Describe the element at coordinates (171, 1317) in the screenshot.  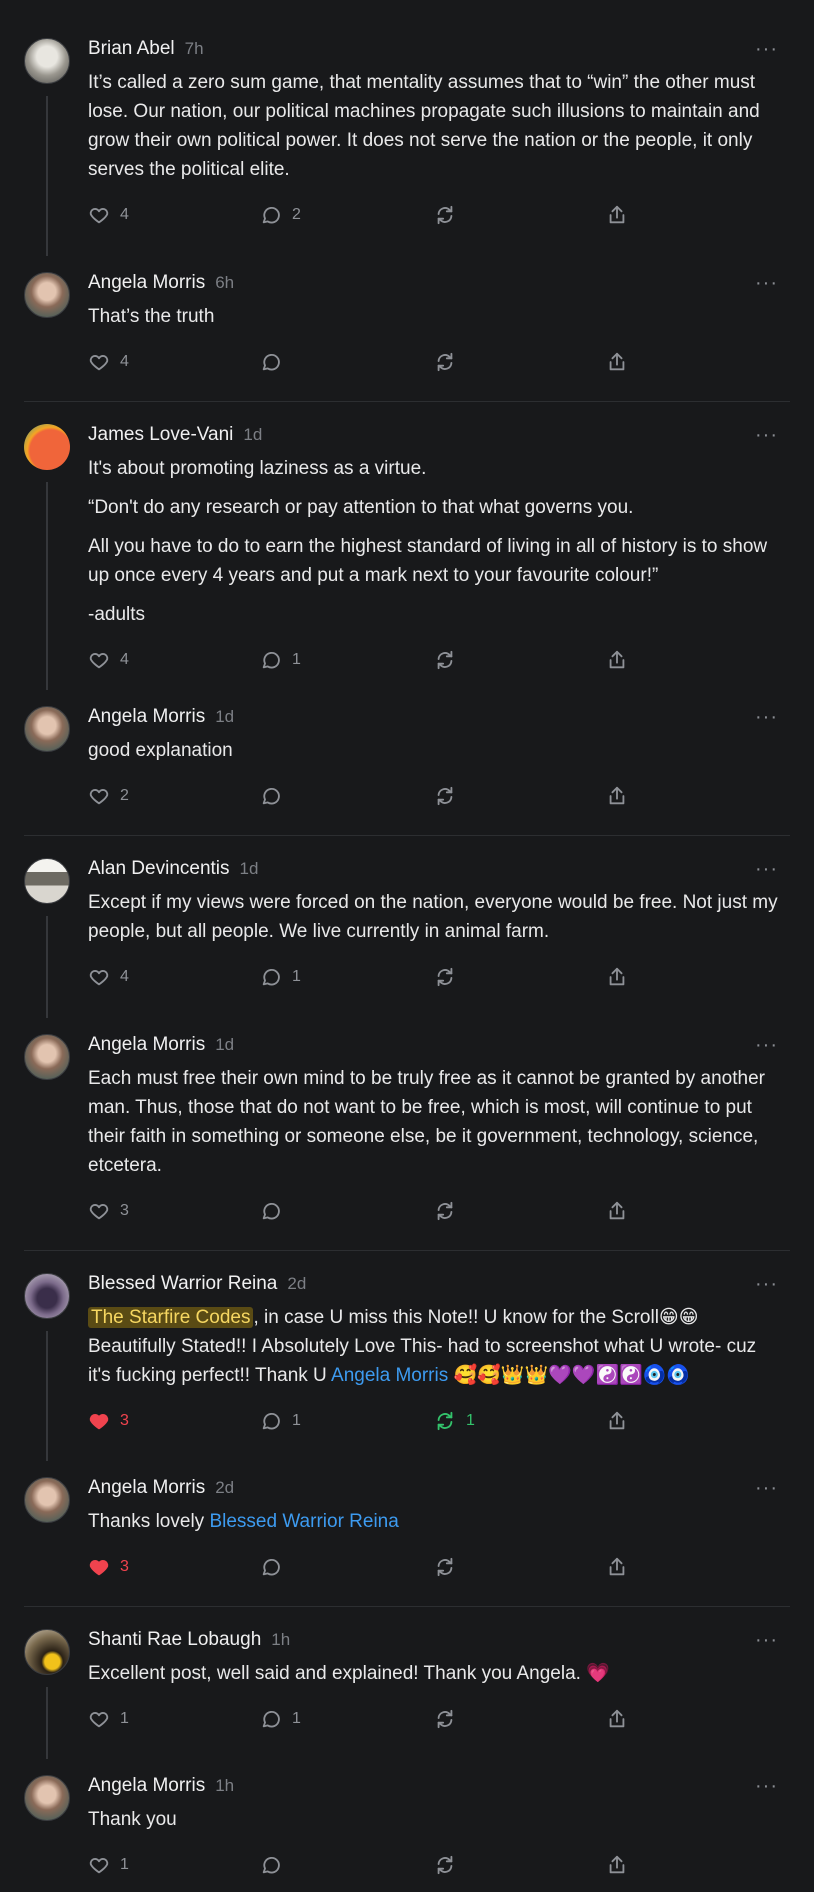
I see `highlighted-link: The Starfire Codes` at that location.